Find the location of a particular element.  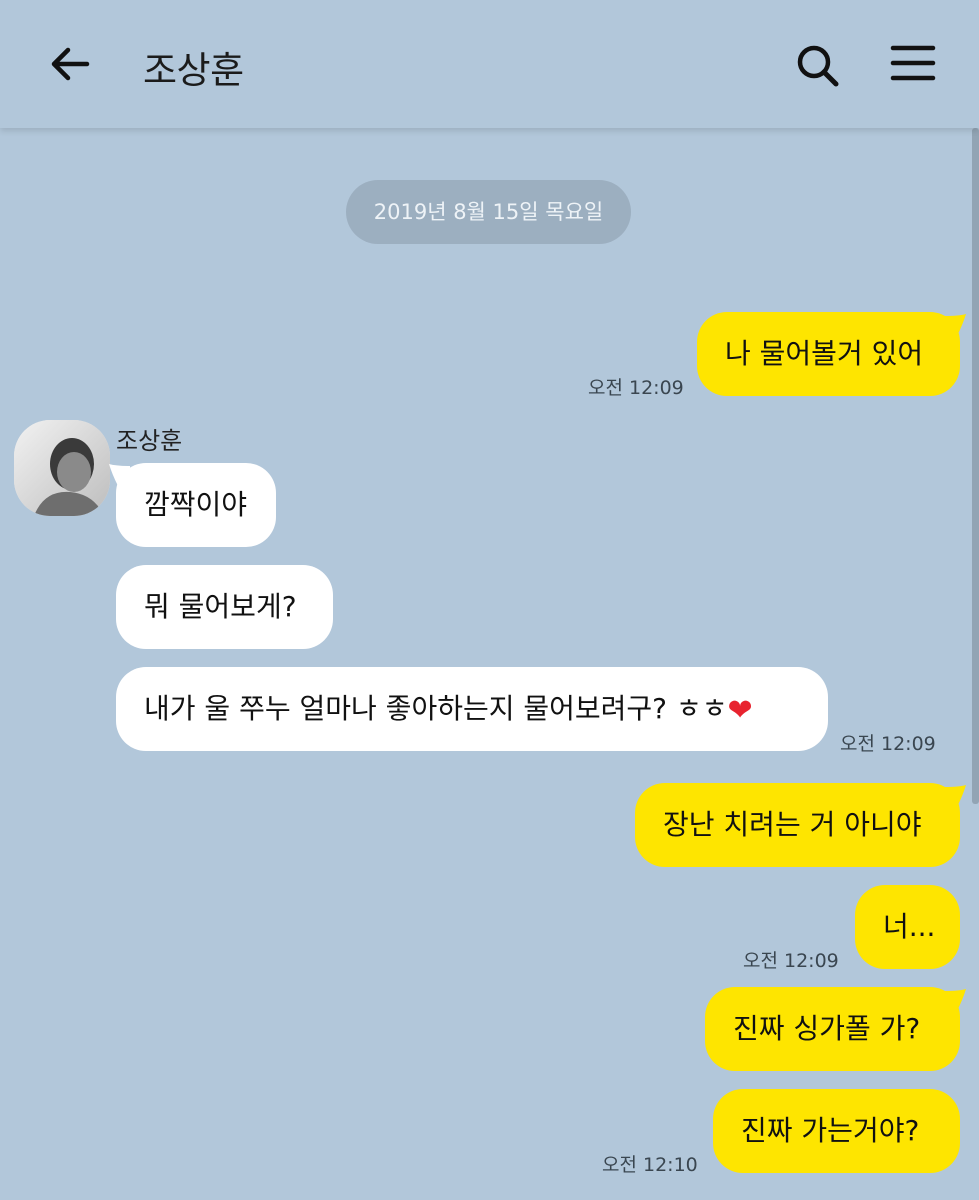

message-text: 깜짝이야 is located at coordinates (196, 504).